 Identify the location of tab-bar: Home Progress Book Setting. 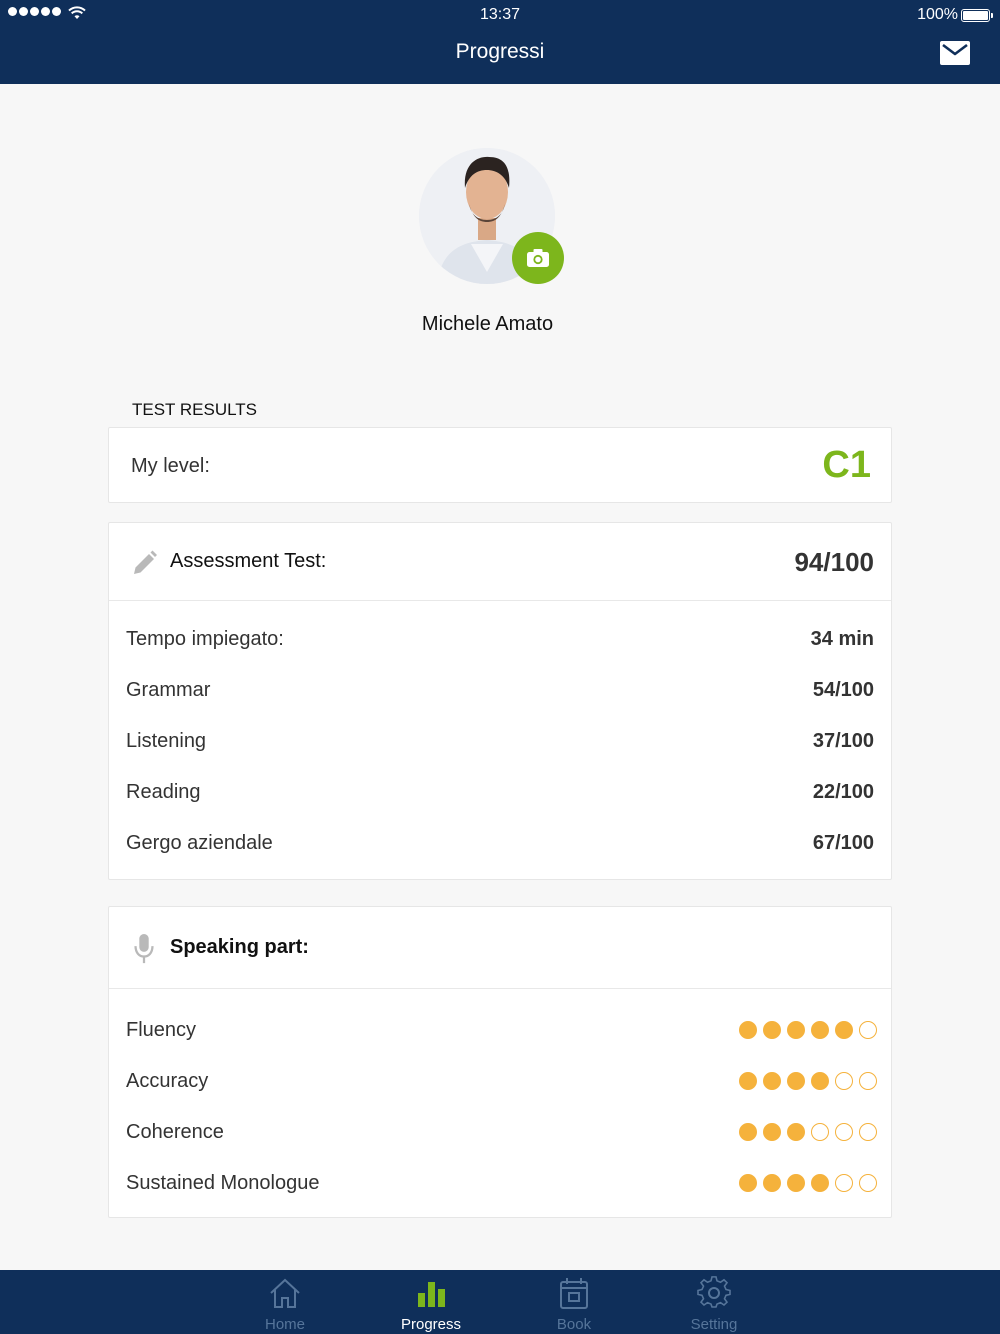
(500, 1302).